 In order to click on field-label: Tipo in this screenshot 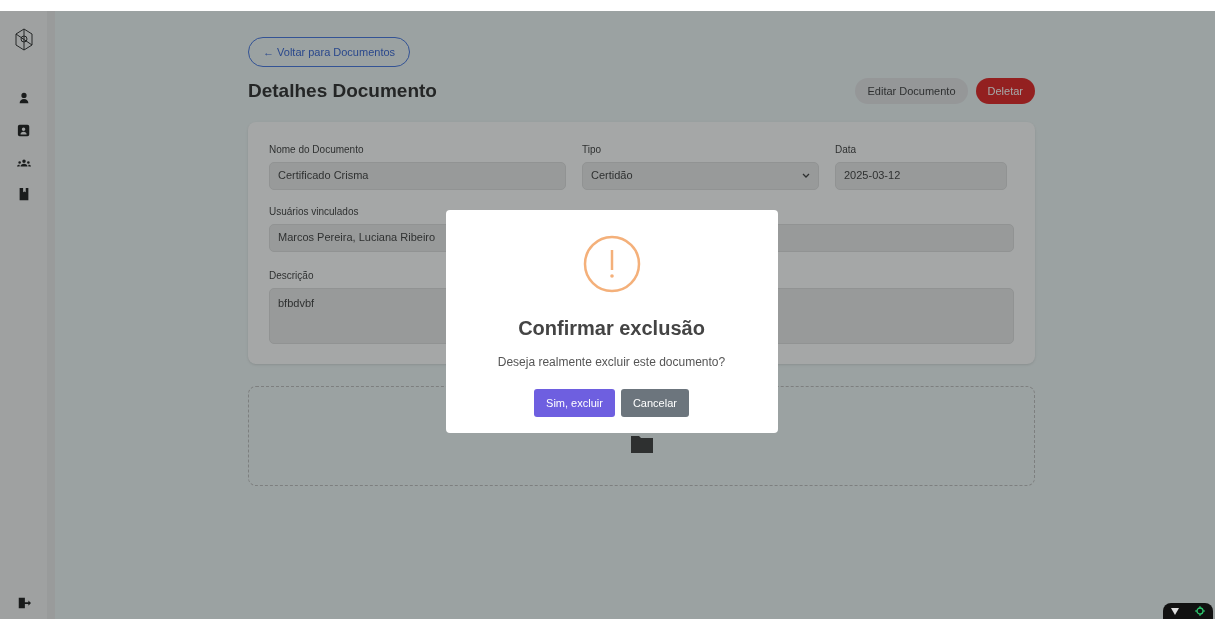, I will do `click(592, 149)`.